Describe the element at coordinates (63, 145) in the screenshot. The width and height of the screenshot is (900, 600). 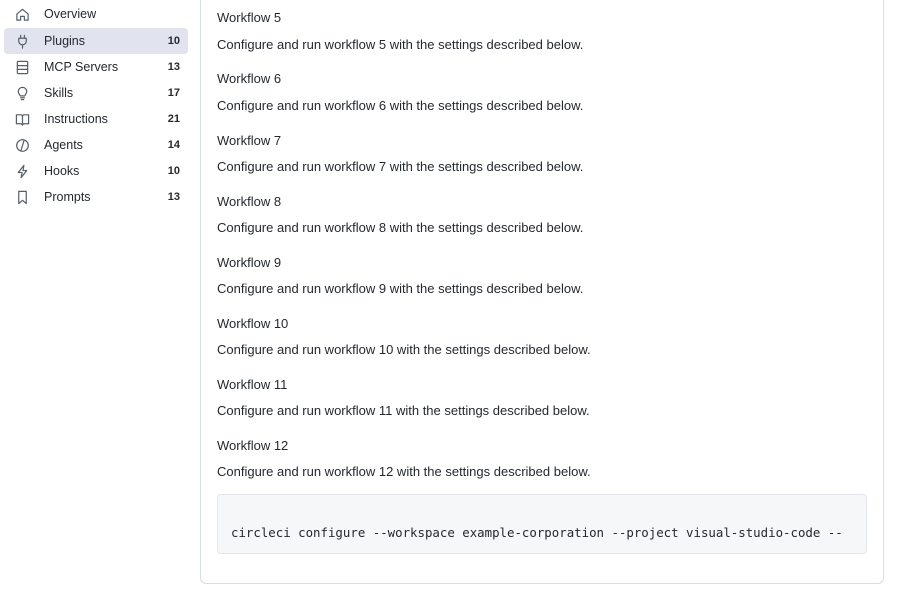
I see `sidebar-item-label: Agents` at that location.